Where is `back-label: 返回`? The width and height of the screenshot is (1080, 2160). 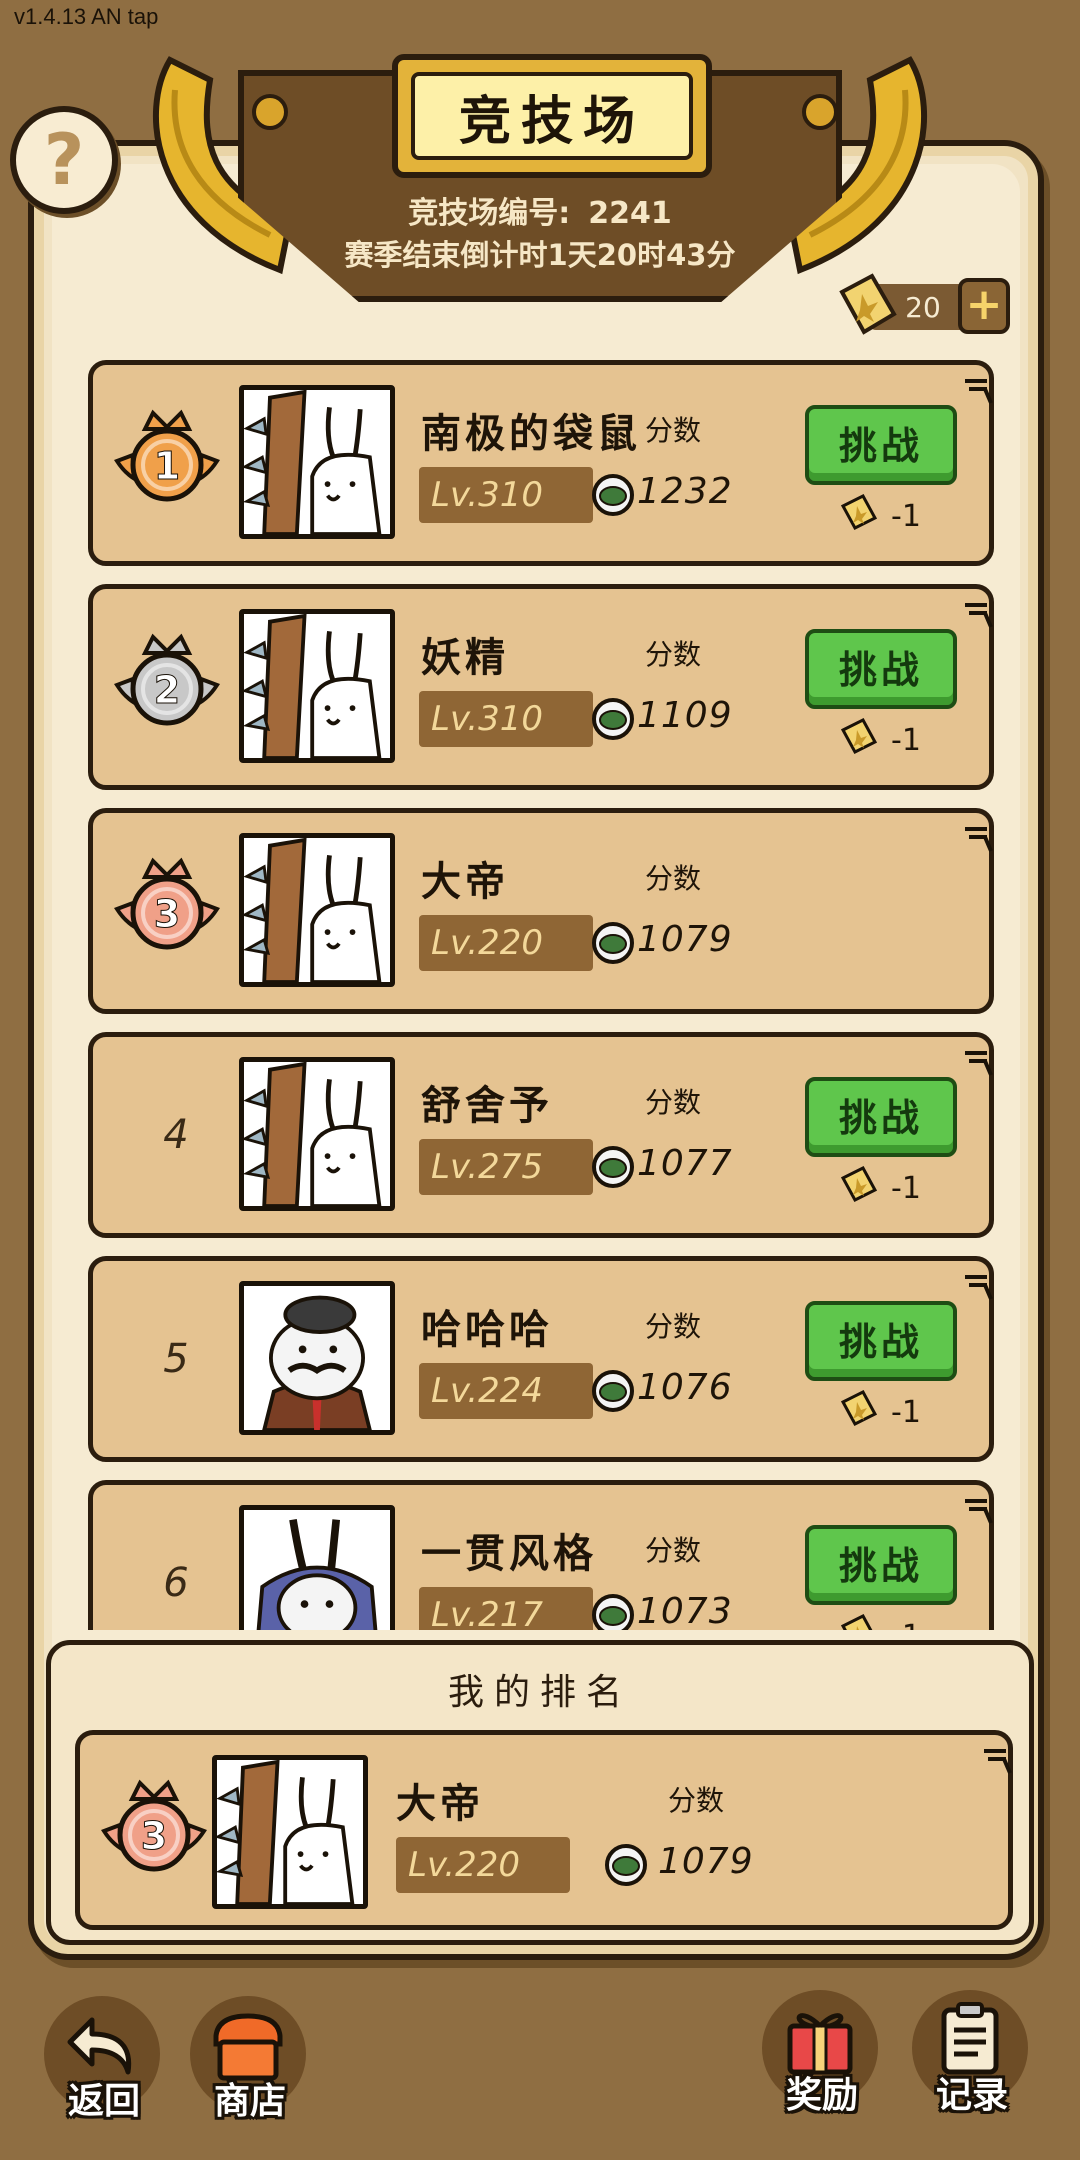 back-label: 返回 is located at coordinates (103, 2101).